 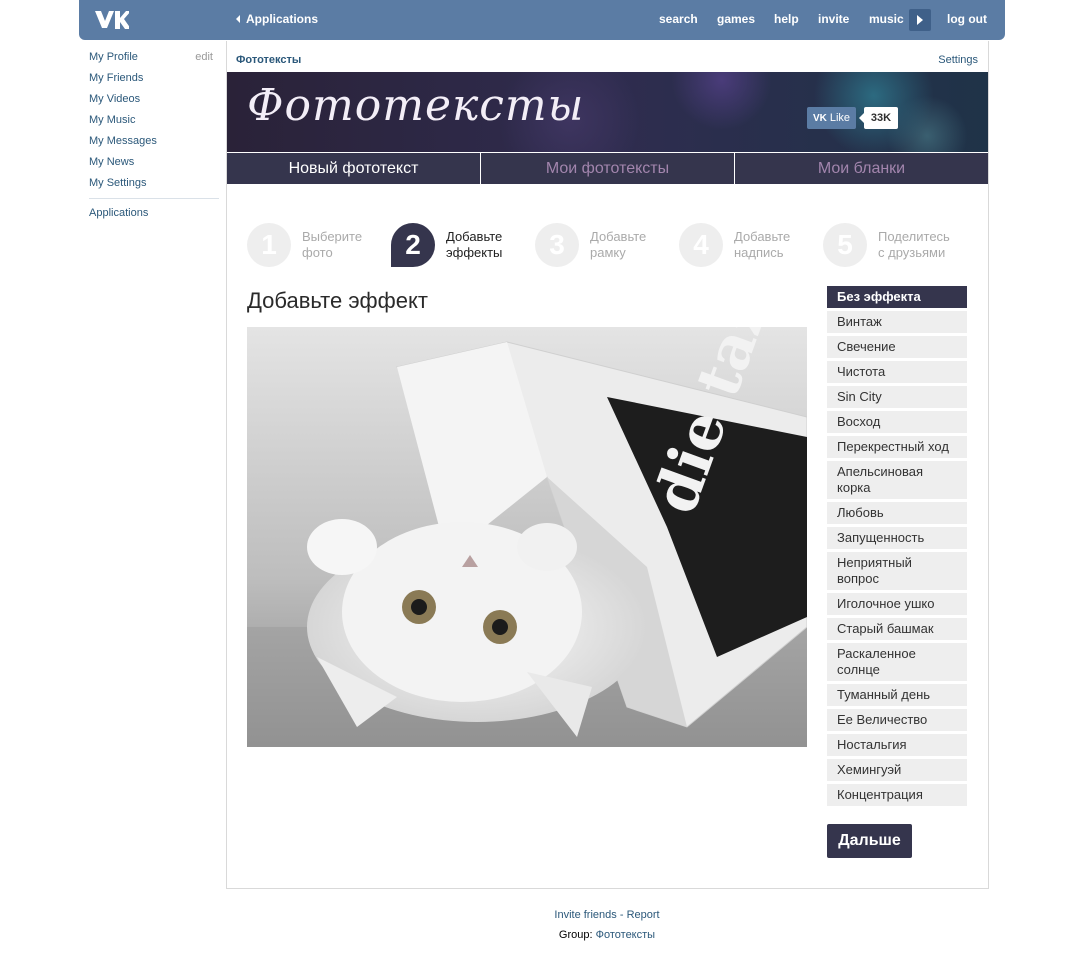 What do you see at coordinates (332, 236) in the screenshot?
I see `step-label-line: Выберите` at bounding box center [332, 236].